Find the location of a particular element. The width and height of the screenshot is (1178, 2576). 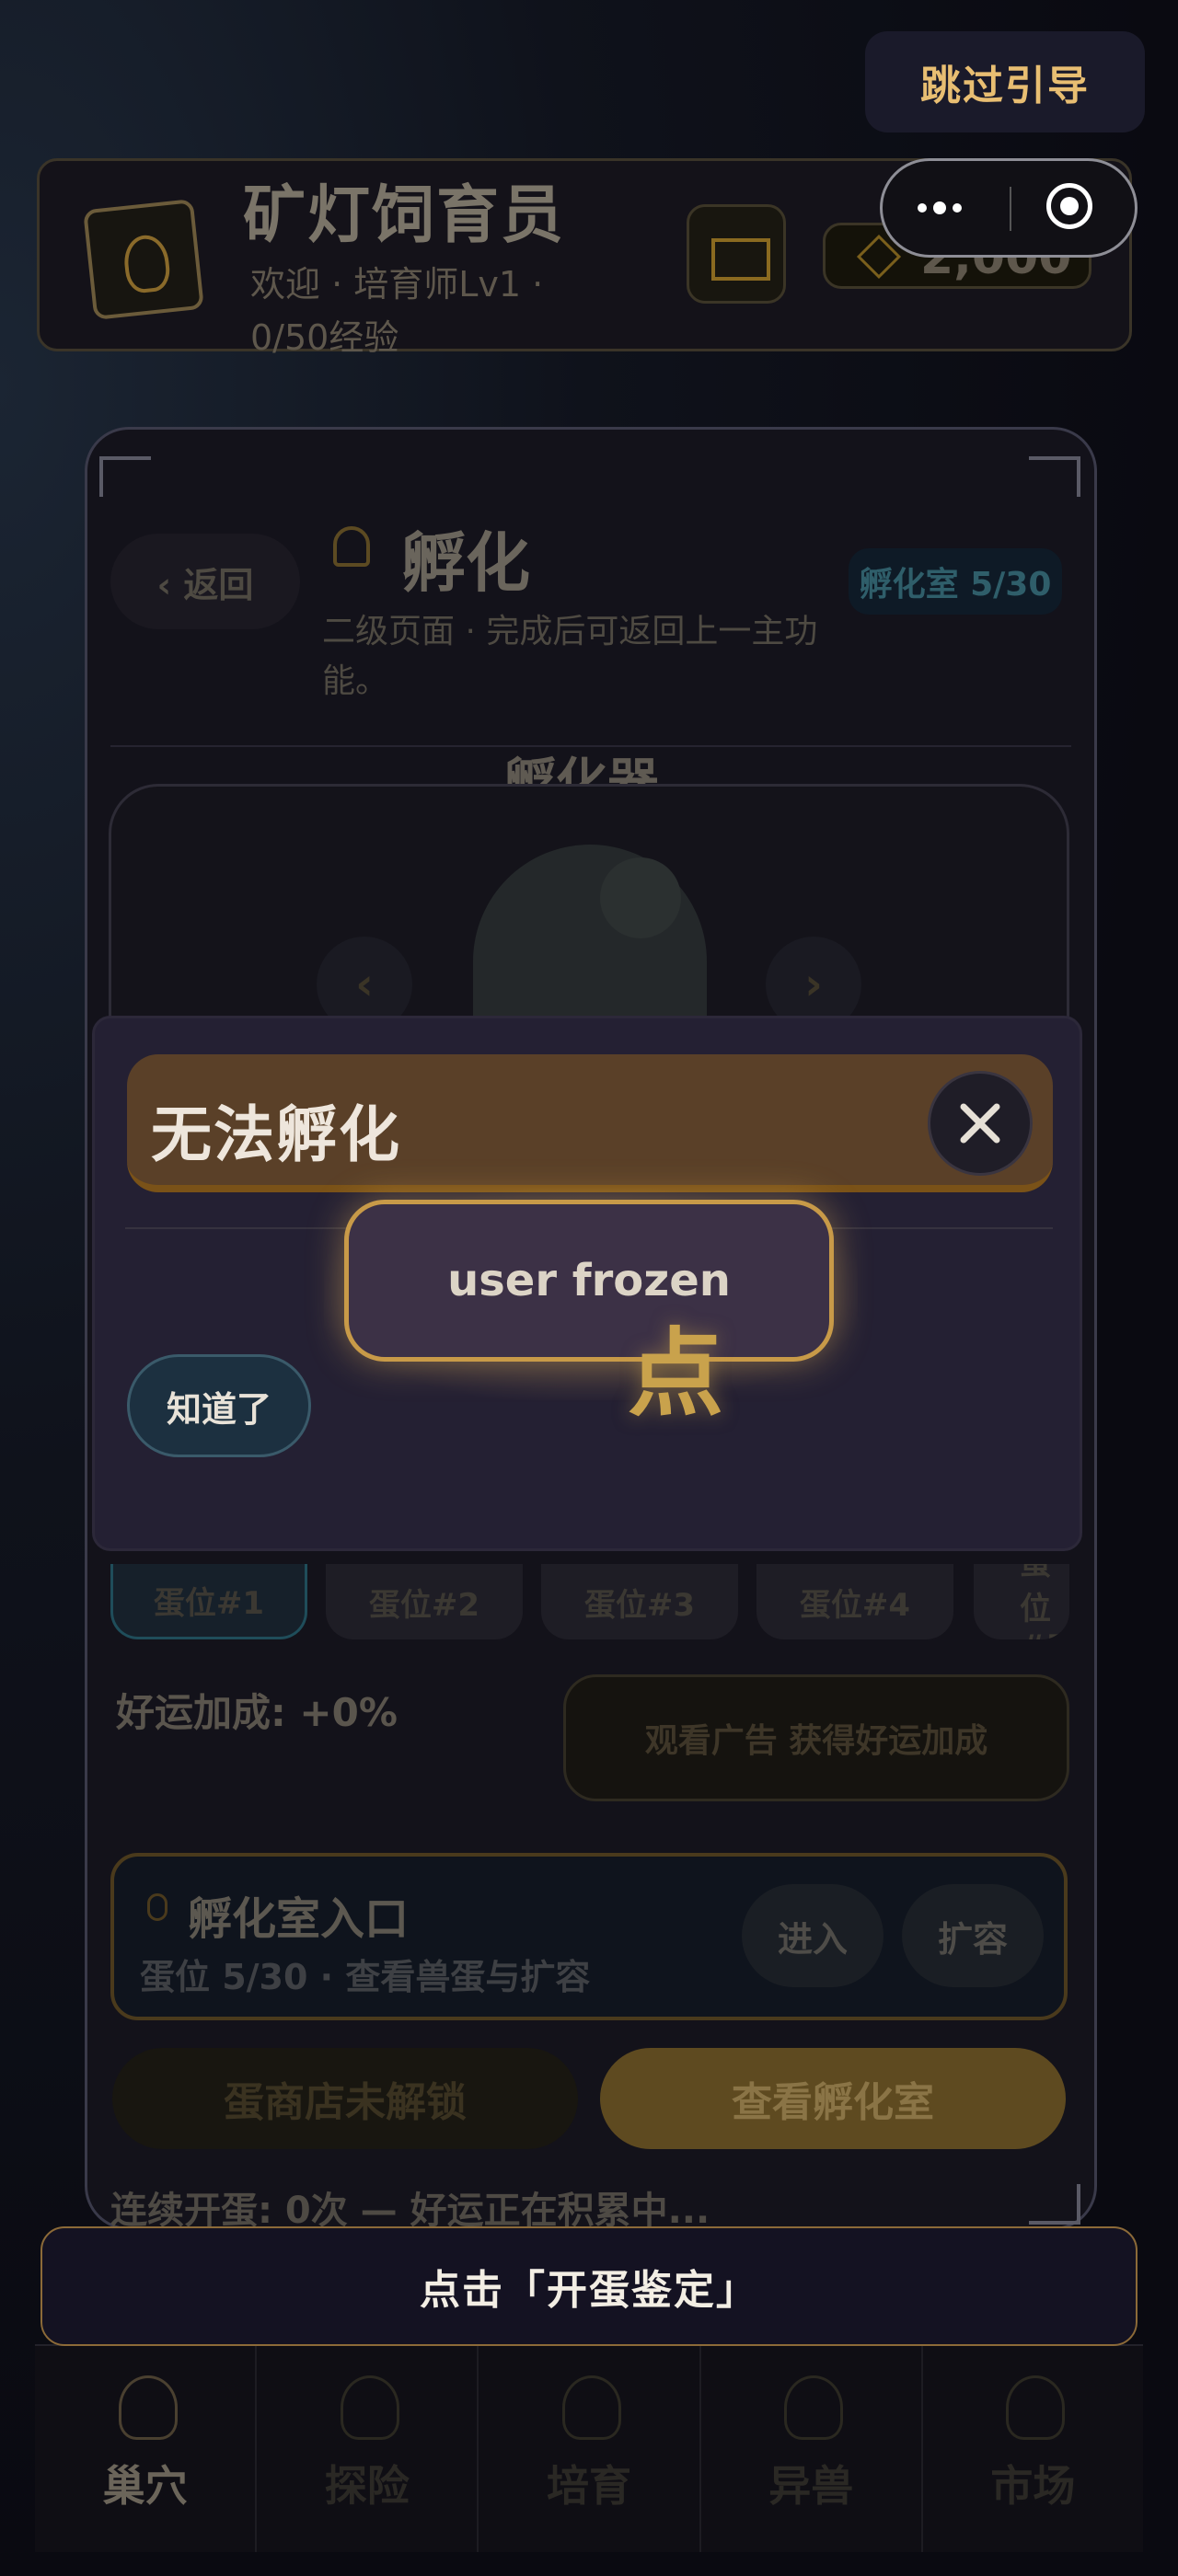

room-entry-title: 孵化室入口 is located at coordinates (299, 1919).